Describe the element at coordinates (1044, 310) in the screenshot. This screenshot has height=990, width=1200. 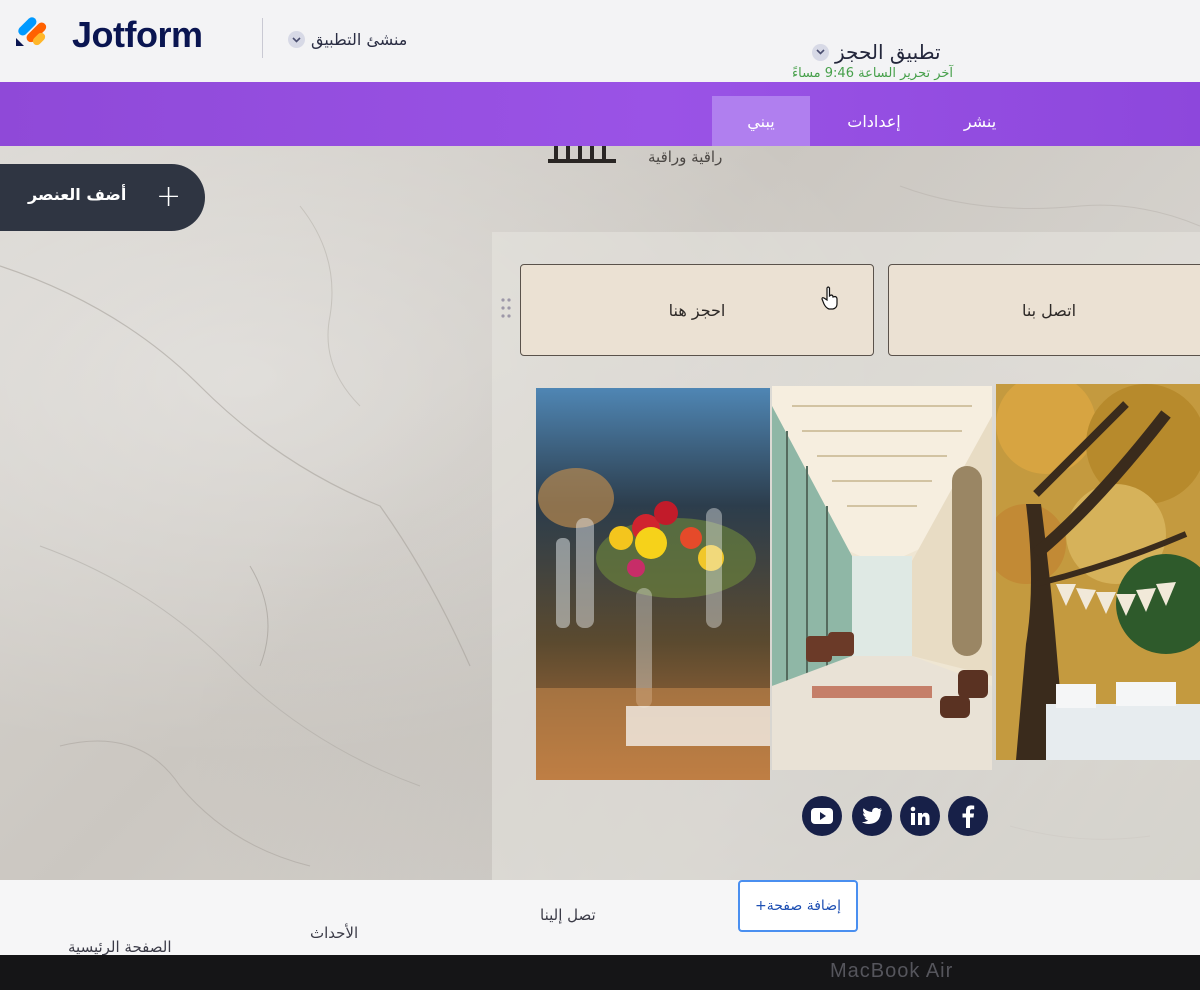
I see `contact-us-button: اتصل بنا` at that location.